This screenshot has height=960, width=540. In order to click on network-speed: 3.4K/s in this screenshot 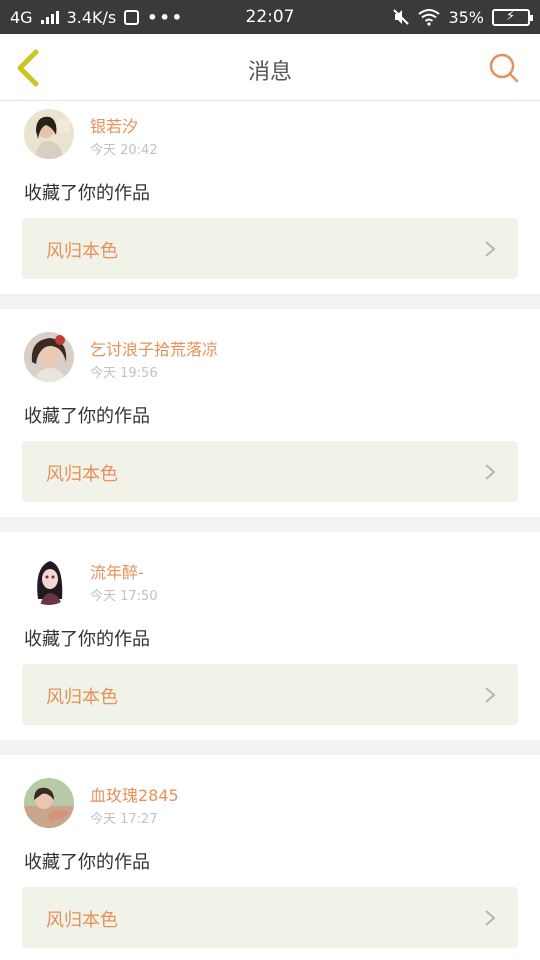, I will do `click(91, 17)`.